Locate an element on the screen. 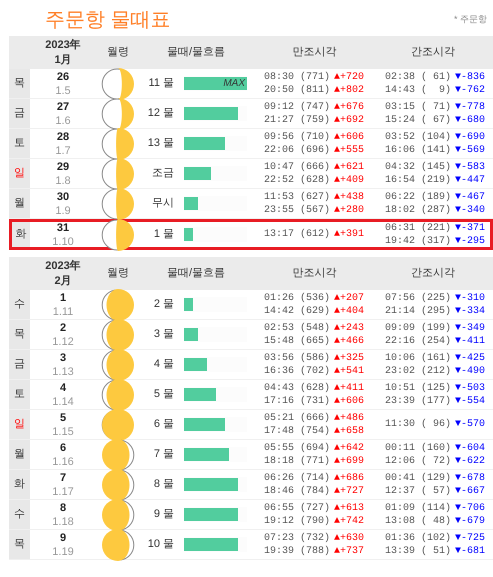 The height and width of the screenshot is (577, 493). high-tide-change: ▲+720 is located at coordinates (349, 77).